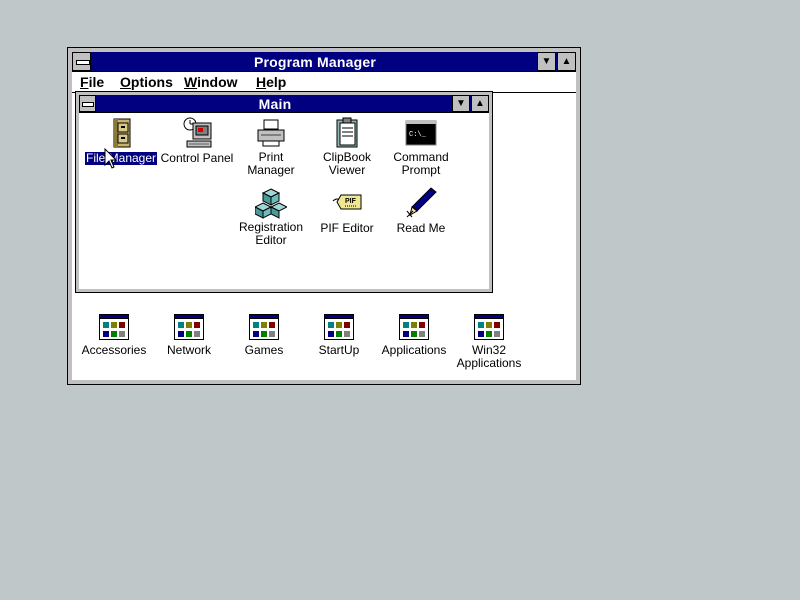 Image resolution: width=800 pixels, height=600 pixels. I want to click on program-item-command-prompt: C:\_ Command Prompt, so click(421, 148).